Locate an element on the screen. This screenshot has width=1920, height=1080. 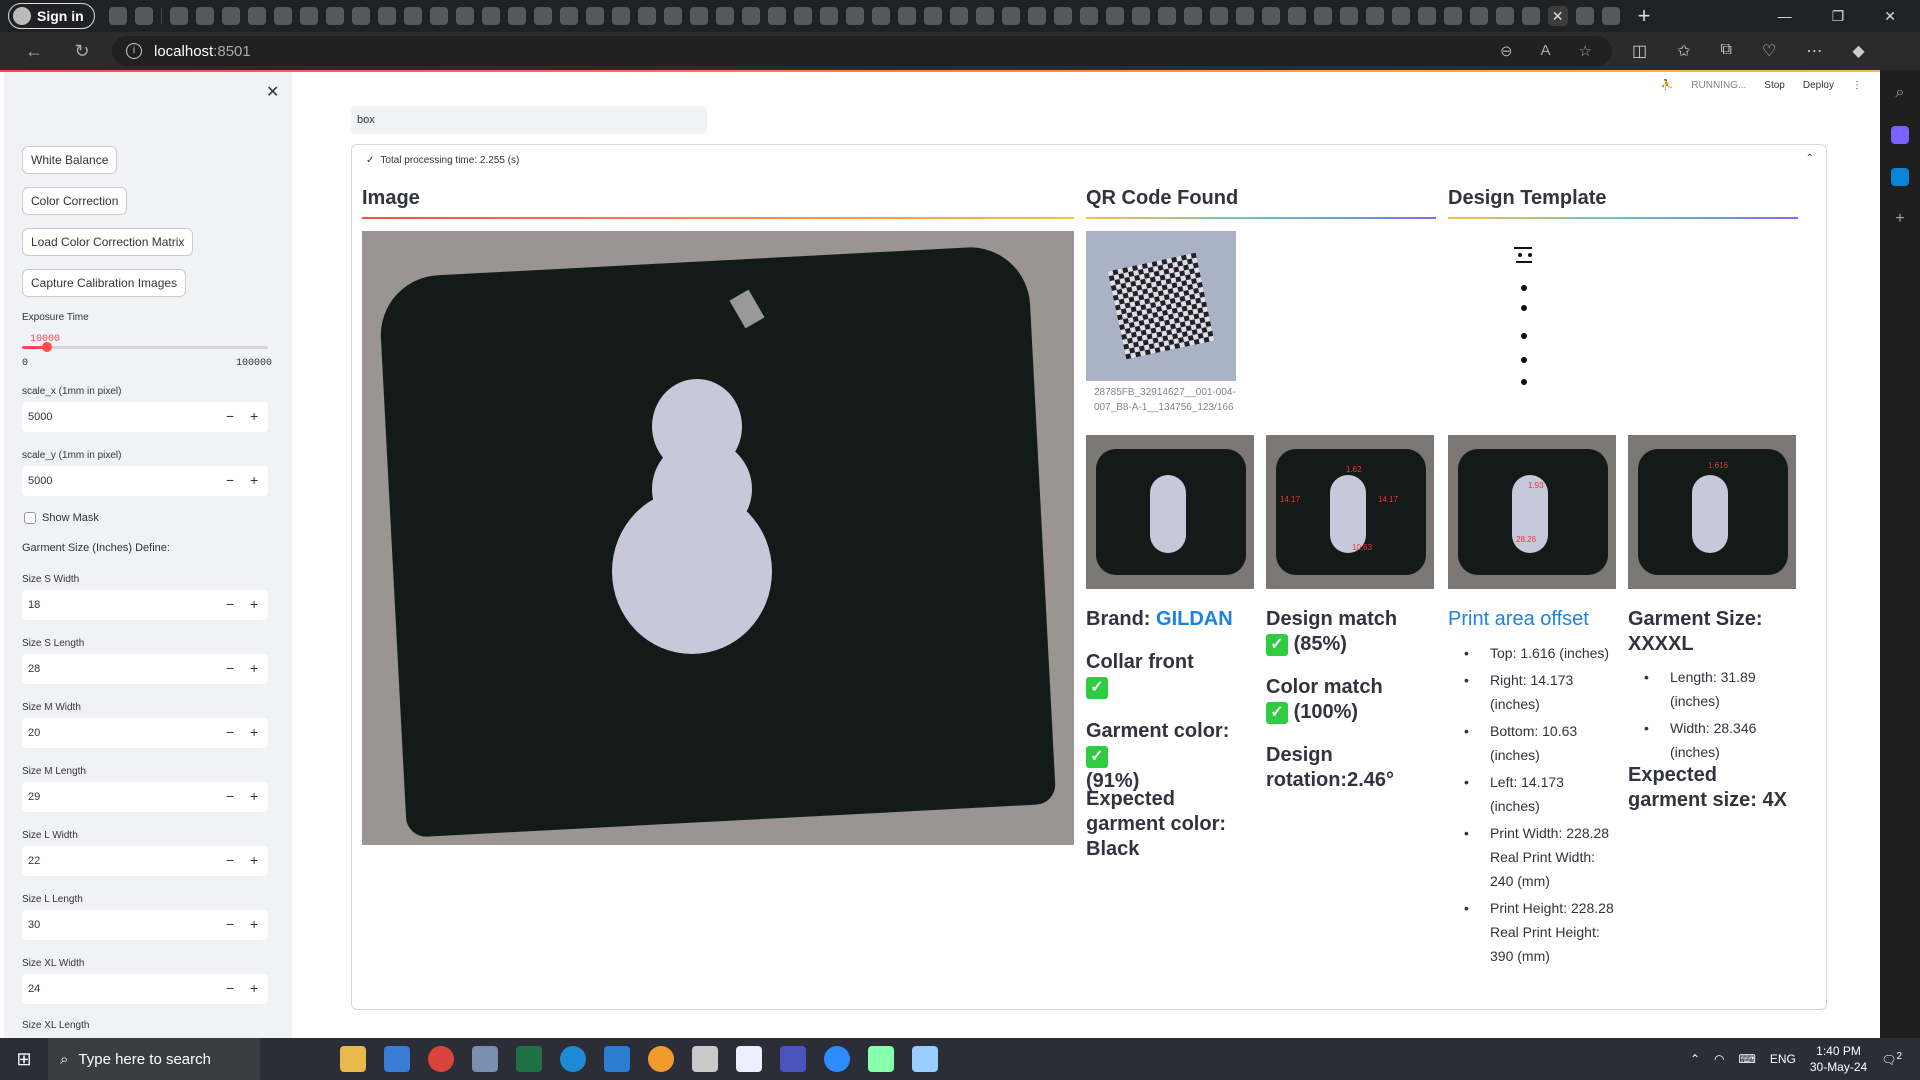
new-tab-icon: + is located at coordinates (1644, 16).